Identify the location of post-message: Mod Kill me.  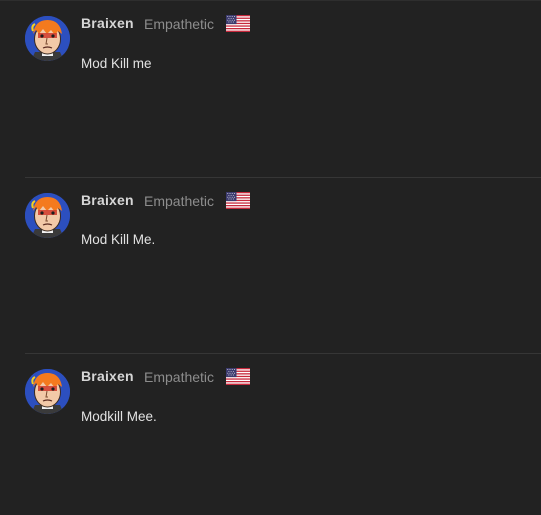
(116, 63).